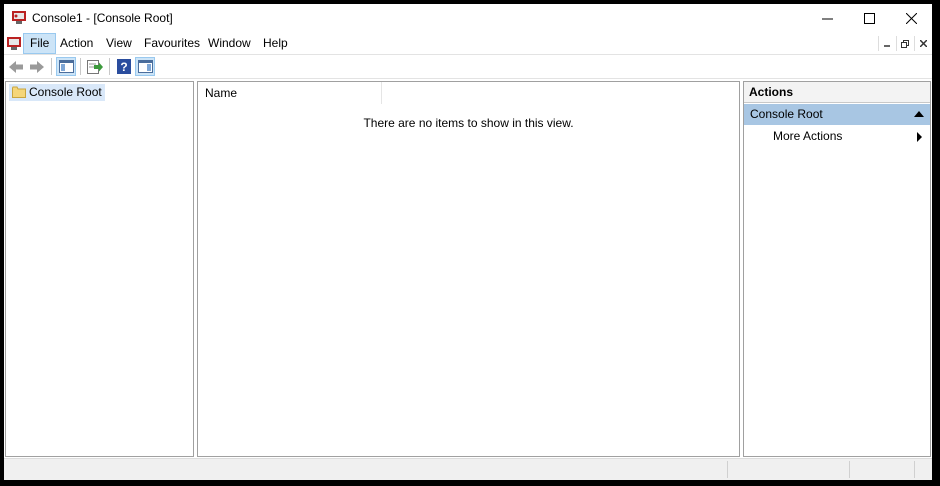 The width and height of the screenshot is (940, 486). What do you see at coordinates (468, 43) in the screenshot?
I see `menu-bar: File Action View Favourites Window Help` at bounding box center [468, 43].